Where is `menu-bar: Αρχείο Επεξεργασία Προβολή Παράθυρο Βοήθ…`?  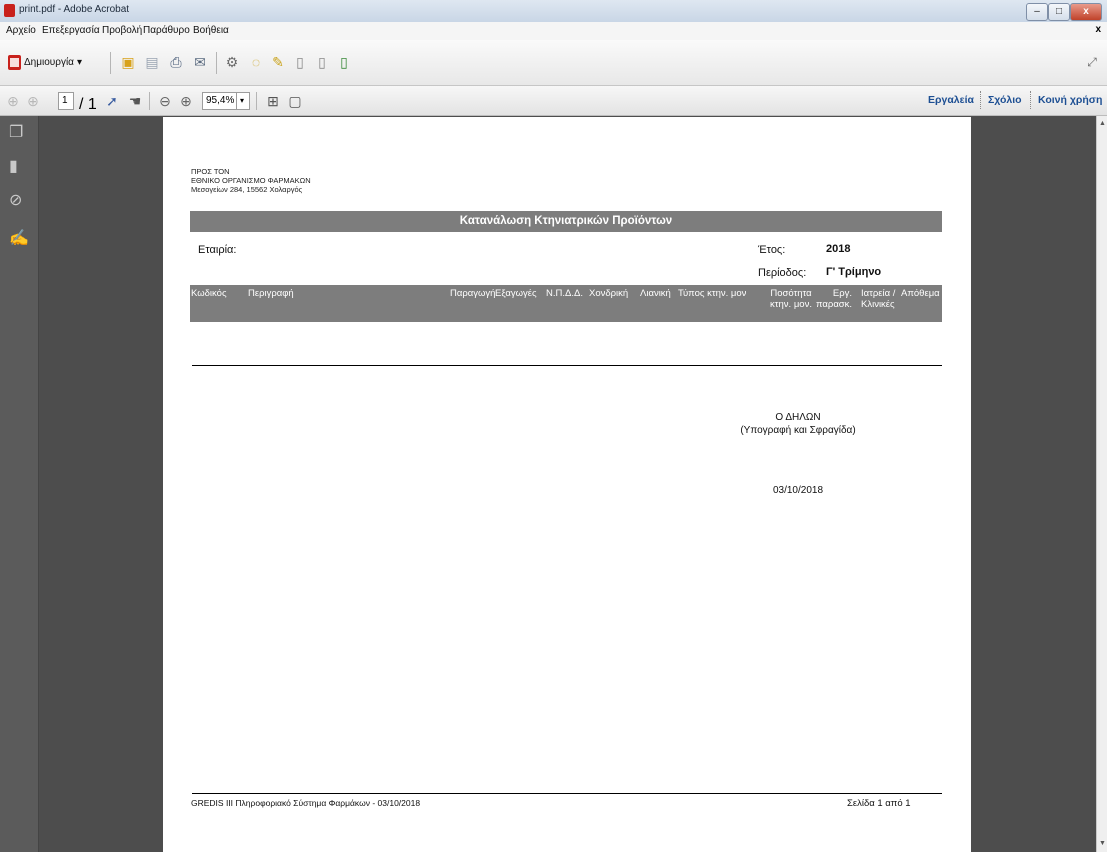 menu-bar: Αρχείο Επεξεργασία Προβολή Παράθυρο Βοήθ… is located at coordinates (553, 31).